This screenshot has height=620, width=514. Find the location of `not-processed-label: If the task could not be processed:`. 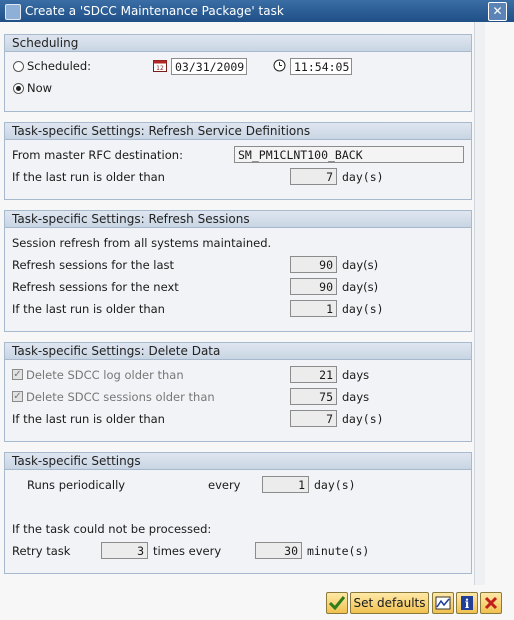

not-processed-label: If the task could not be processed: is located at coordinates (112, 529).